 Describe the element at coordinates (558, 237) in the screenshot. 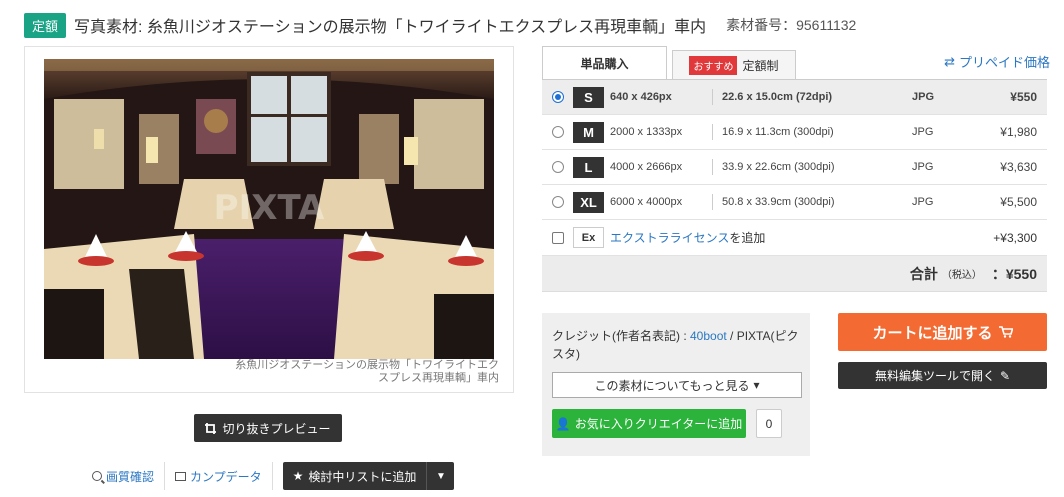

I see `extra-license-checkbox` at that location.